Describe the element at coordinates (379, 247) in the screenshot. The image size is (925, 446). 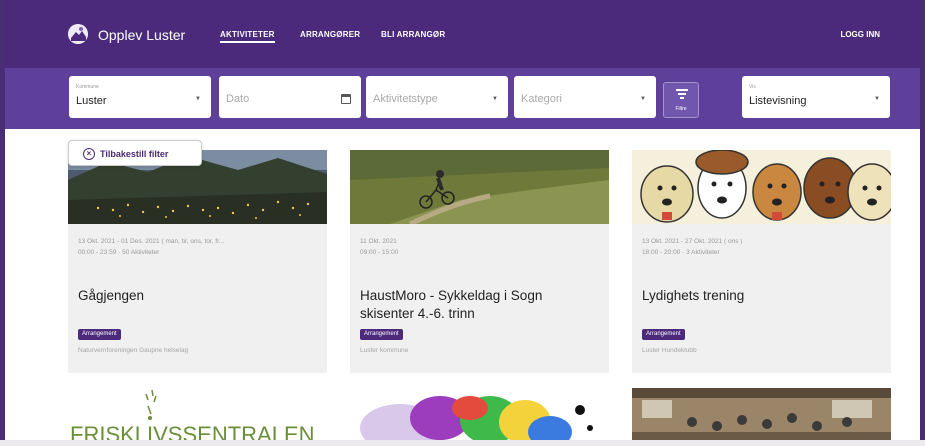
I see `card-meta: 11 Okt. 2021 09:00 - 15:00` at that location.